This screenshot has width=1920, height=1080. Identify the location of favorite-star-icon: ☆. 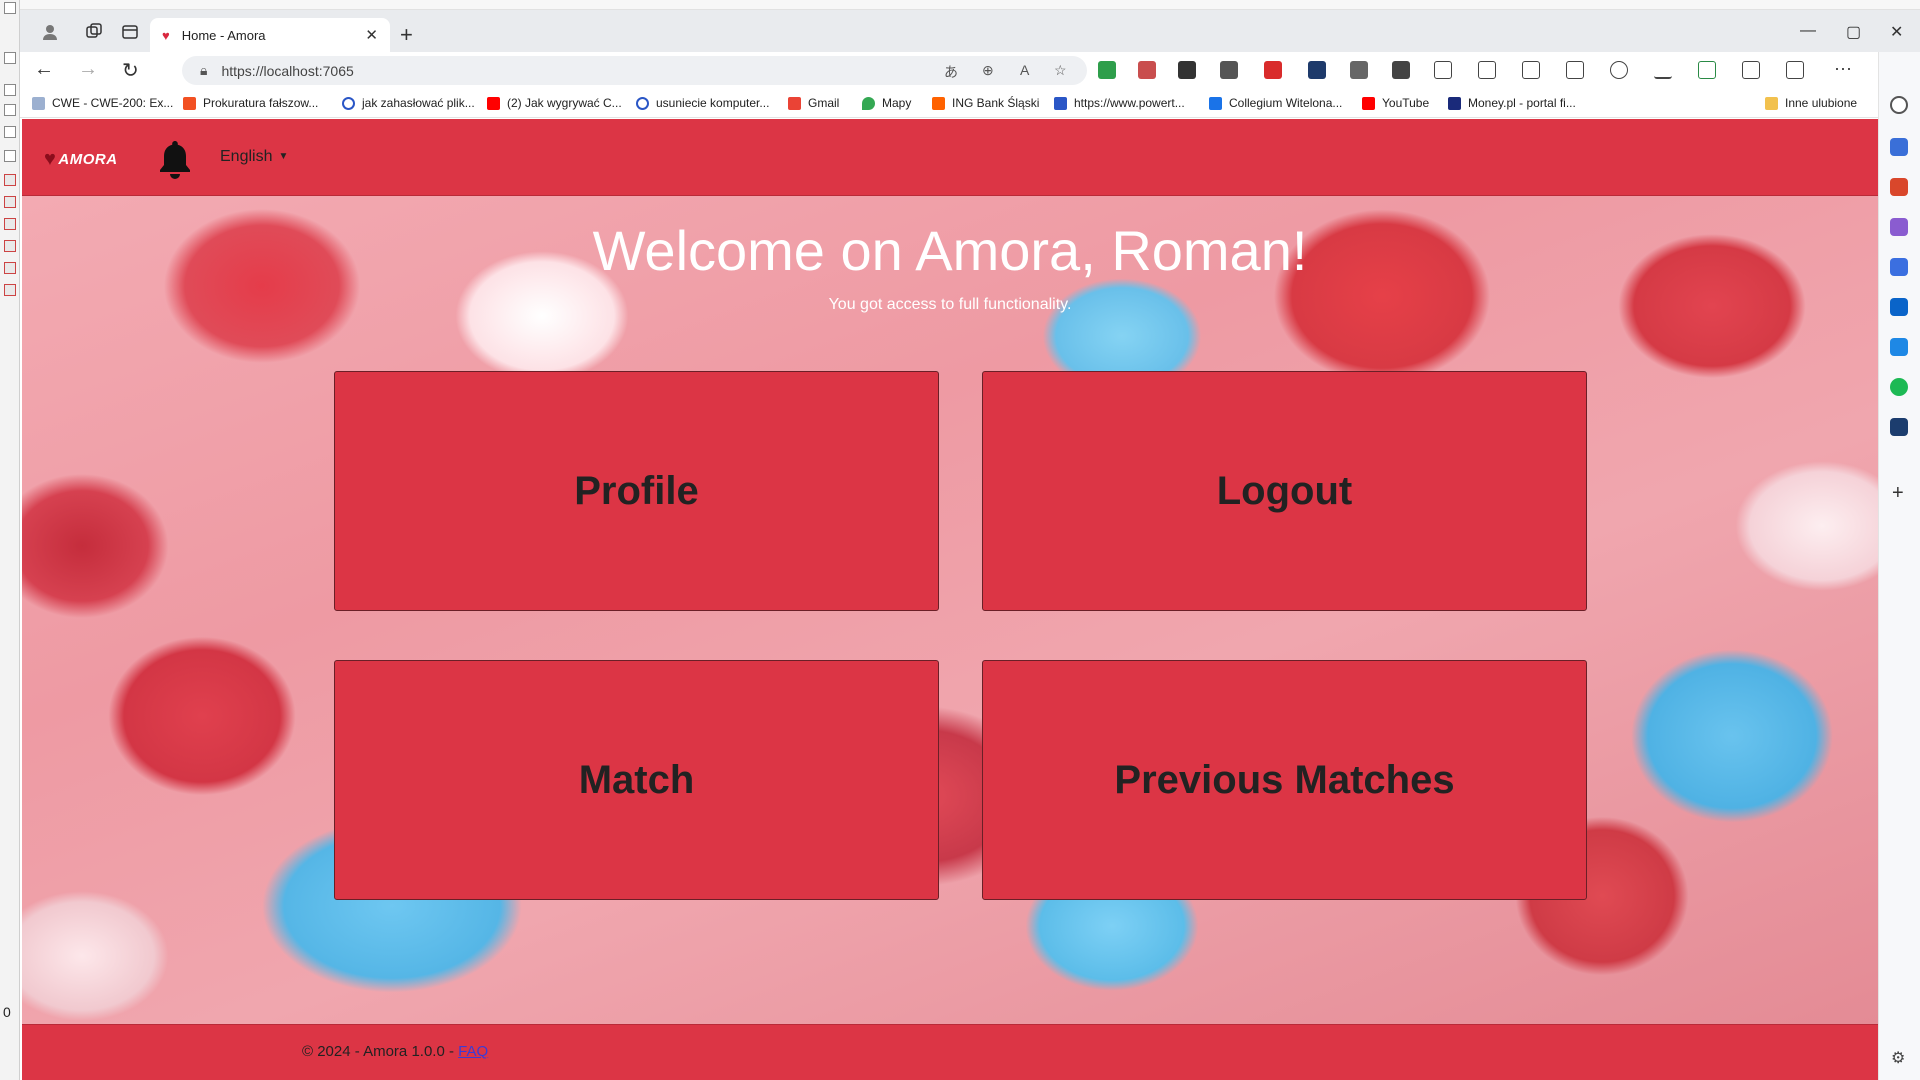
(1060, 70).